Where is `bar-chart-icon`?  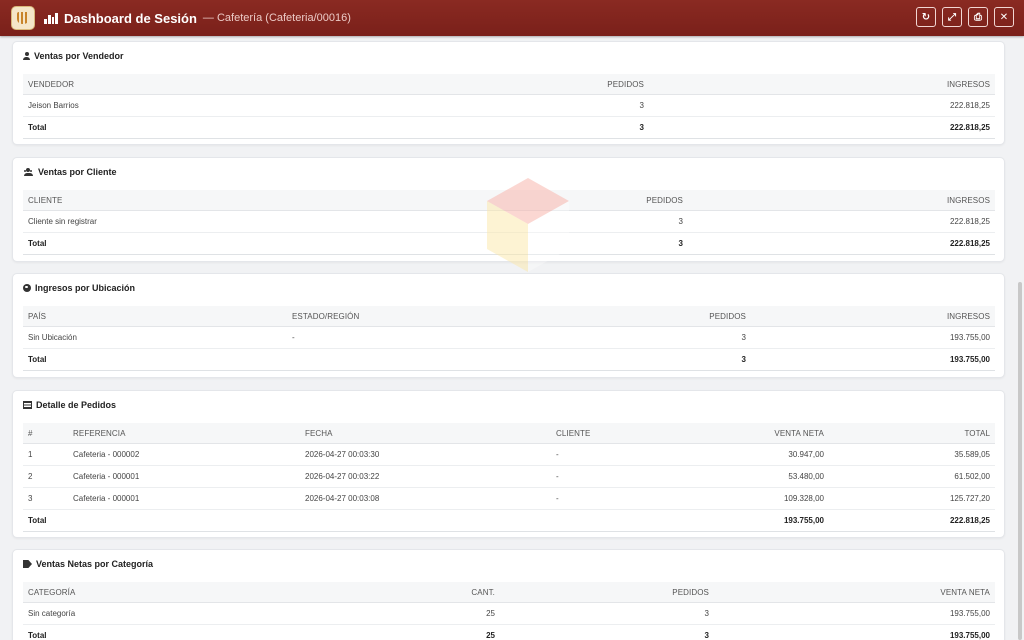 bar-chart-icon is located at coordinates (51, 18).